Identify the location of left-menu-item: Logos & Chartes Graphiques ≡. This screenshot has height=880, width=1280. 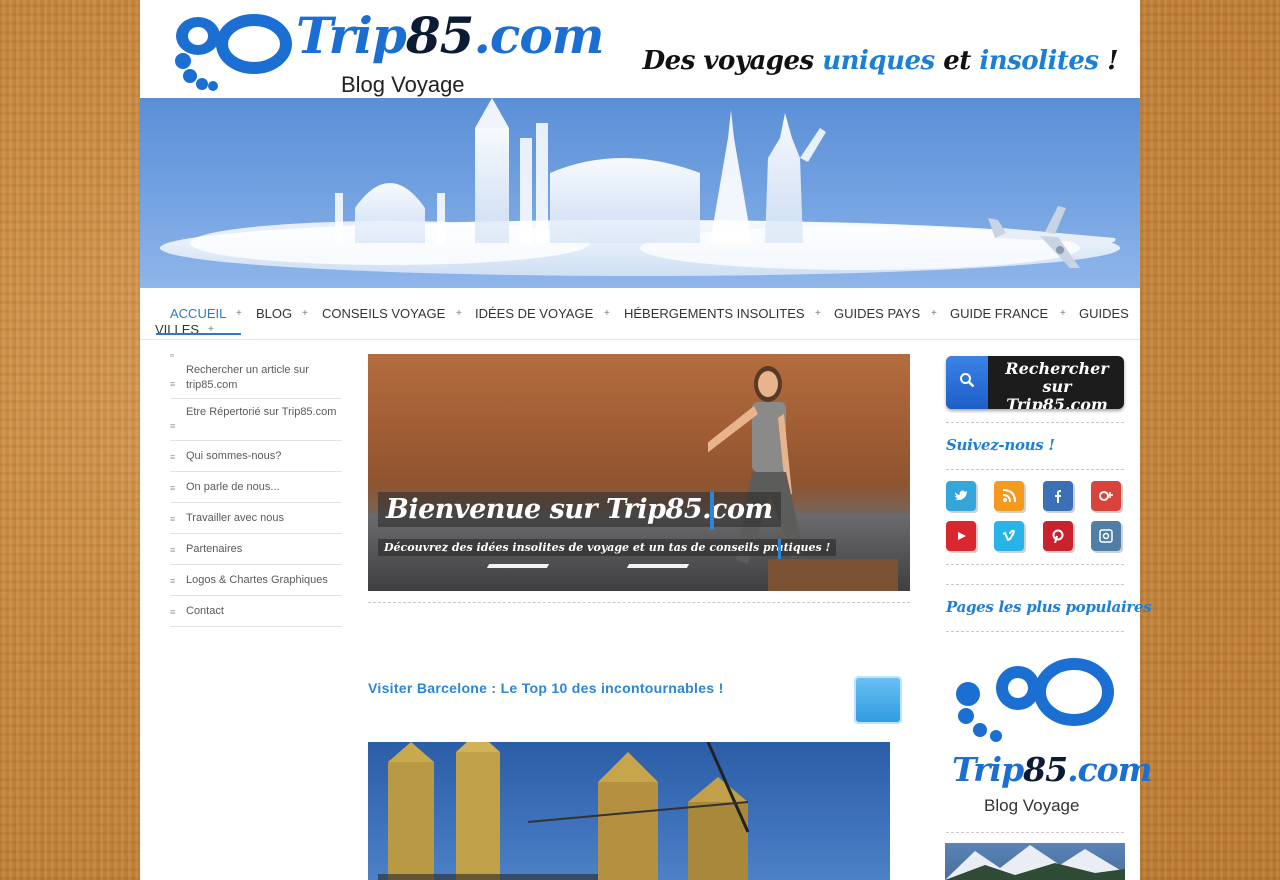
(256, 580).